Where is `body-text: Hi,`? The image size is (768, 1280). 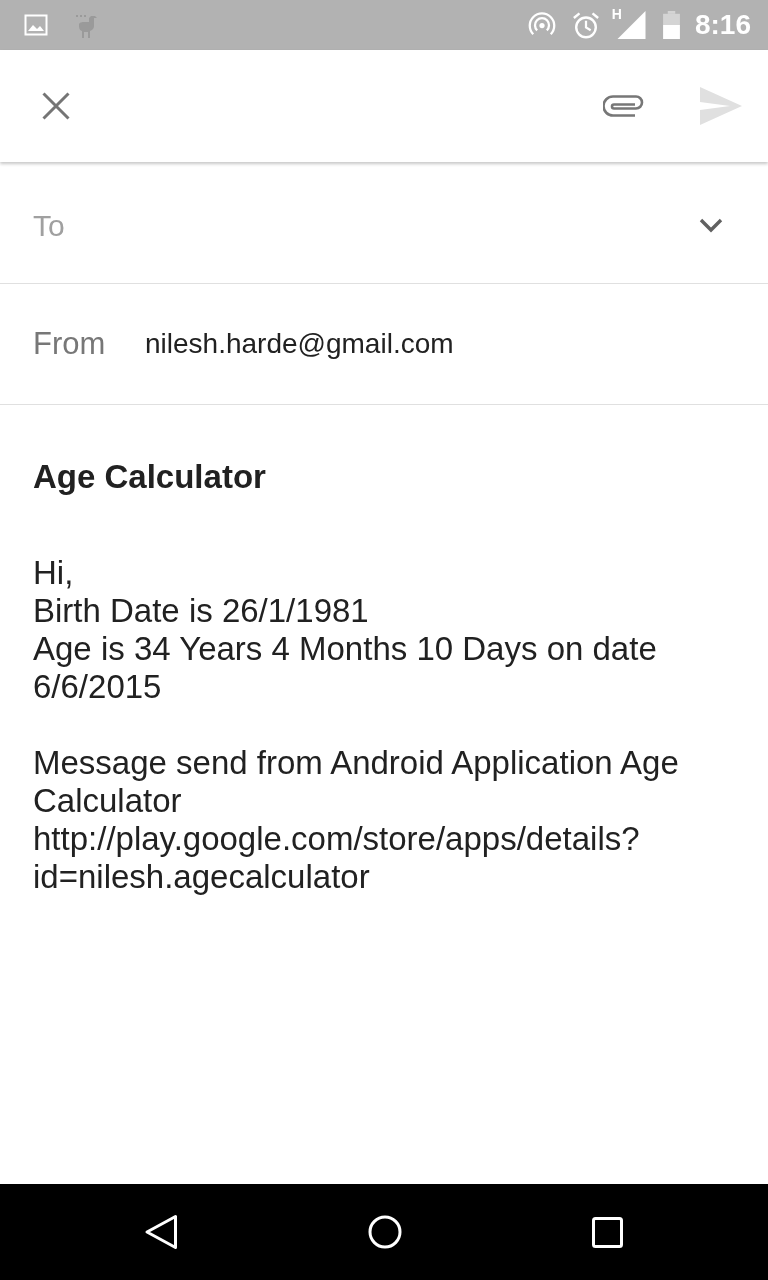 body-text: Hi, is located at coordinates (54, 573).